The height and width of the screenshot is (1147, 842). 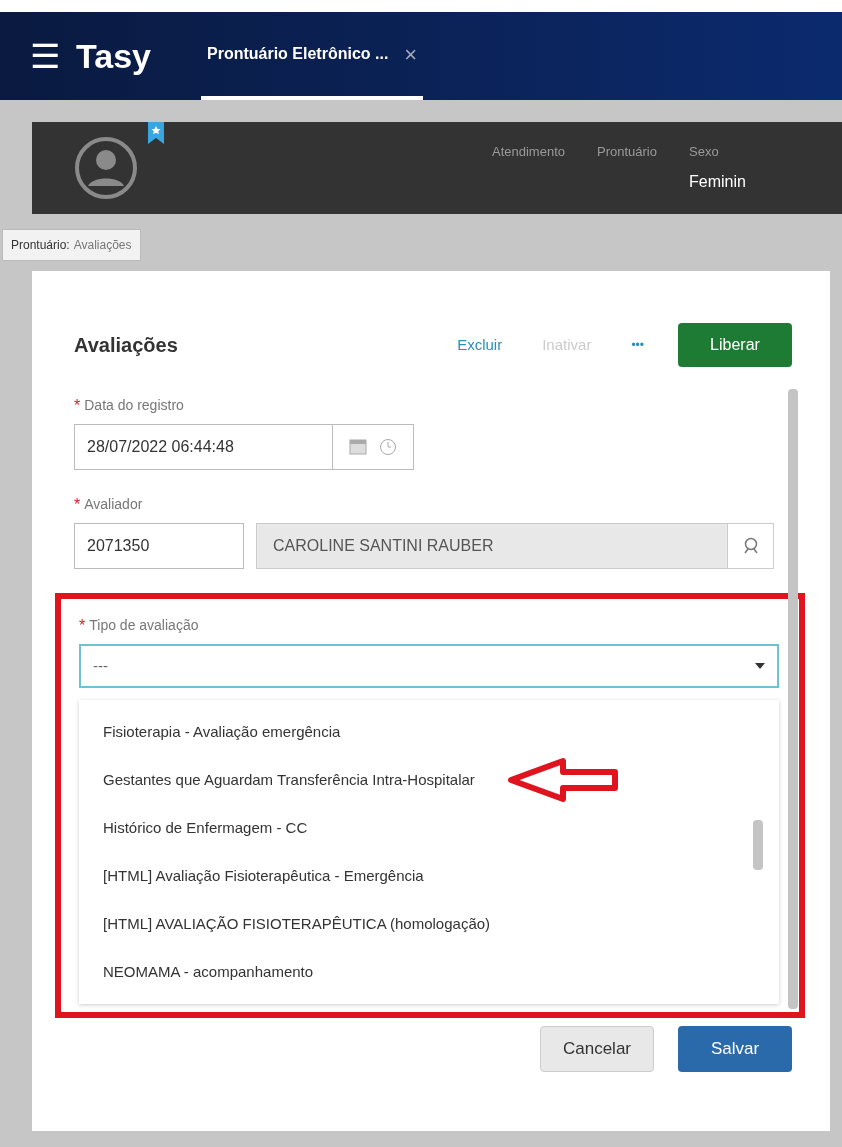 I want to click on field-label: Tipo de avaliação, so click(x=144, y=625).